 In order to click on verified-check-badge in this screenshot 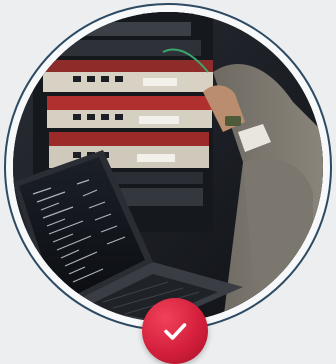, I will do `click(175, 331)`.